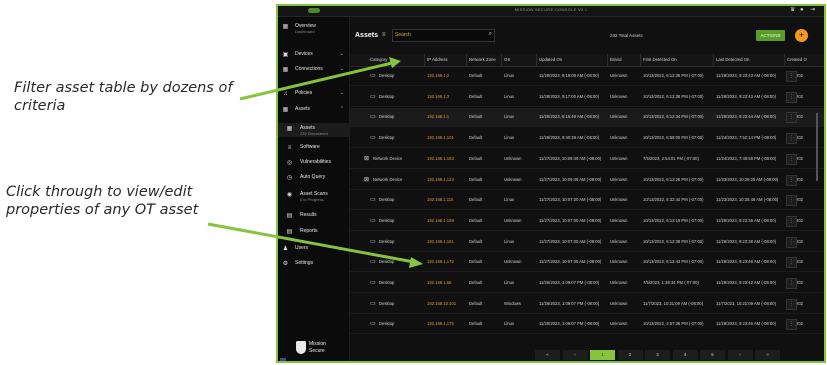 The image size is (827, 365). I want to click on column-header: First Detected On, so click(660, 59).